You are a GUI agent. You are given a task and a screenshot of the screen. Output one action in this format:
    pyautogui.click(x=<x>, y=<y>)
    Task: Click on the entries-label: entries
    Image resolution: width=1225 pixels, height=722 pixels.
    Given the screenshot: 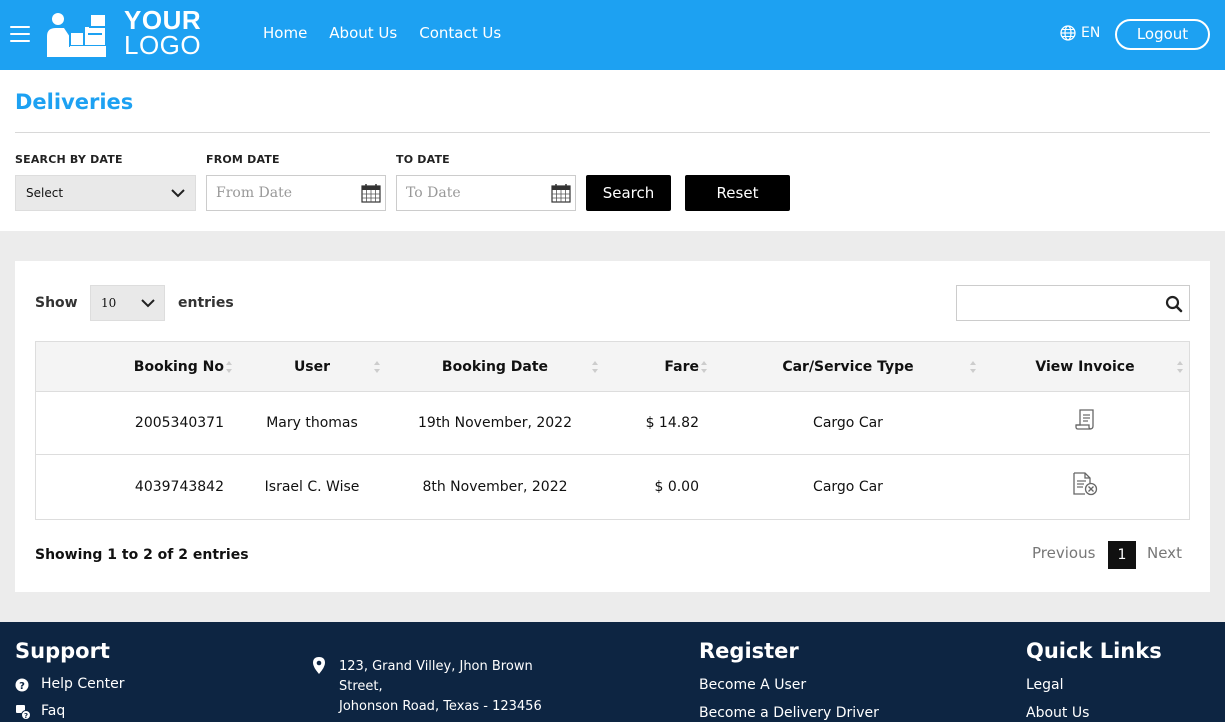 What is the action you would take?
    pyautogui.click(x=206, y=303)
    